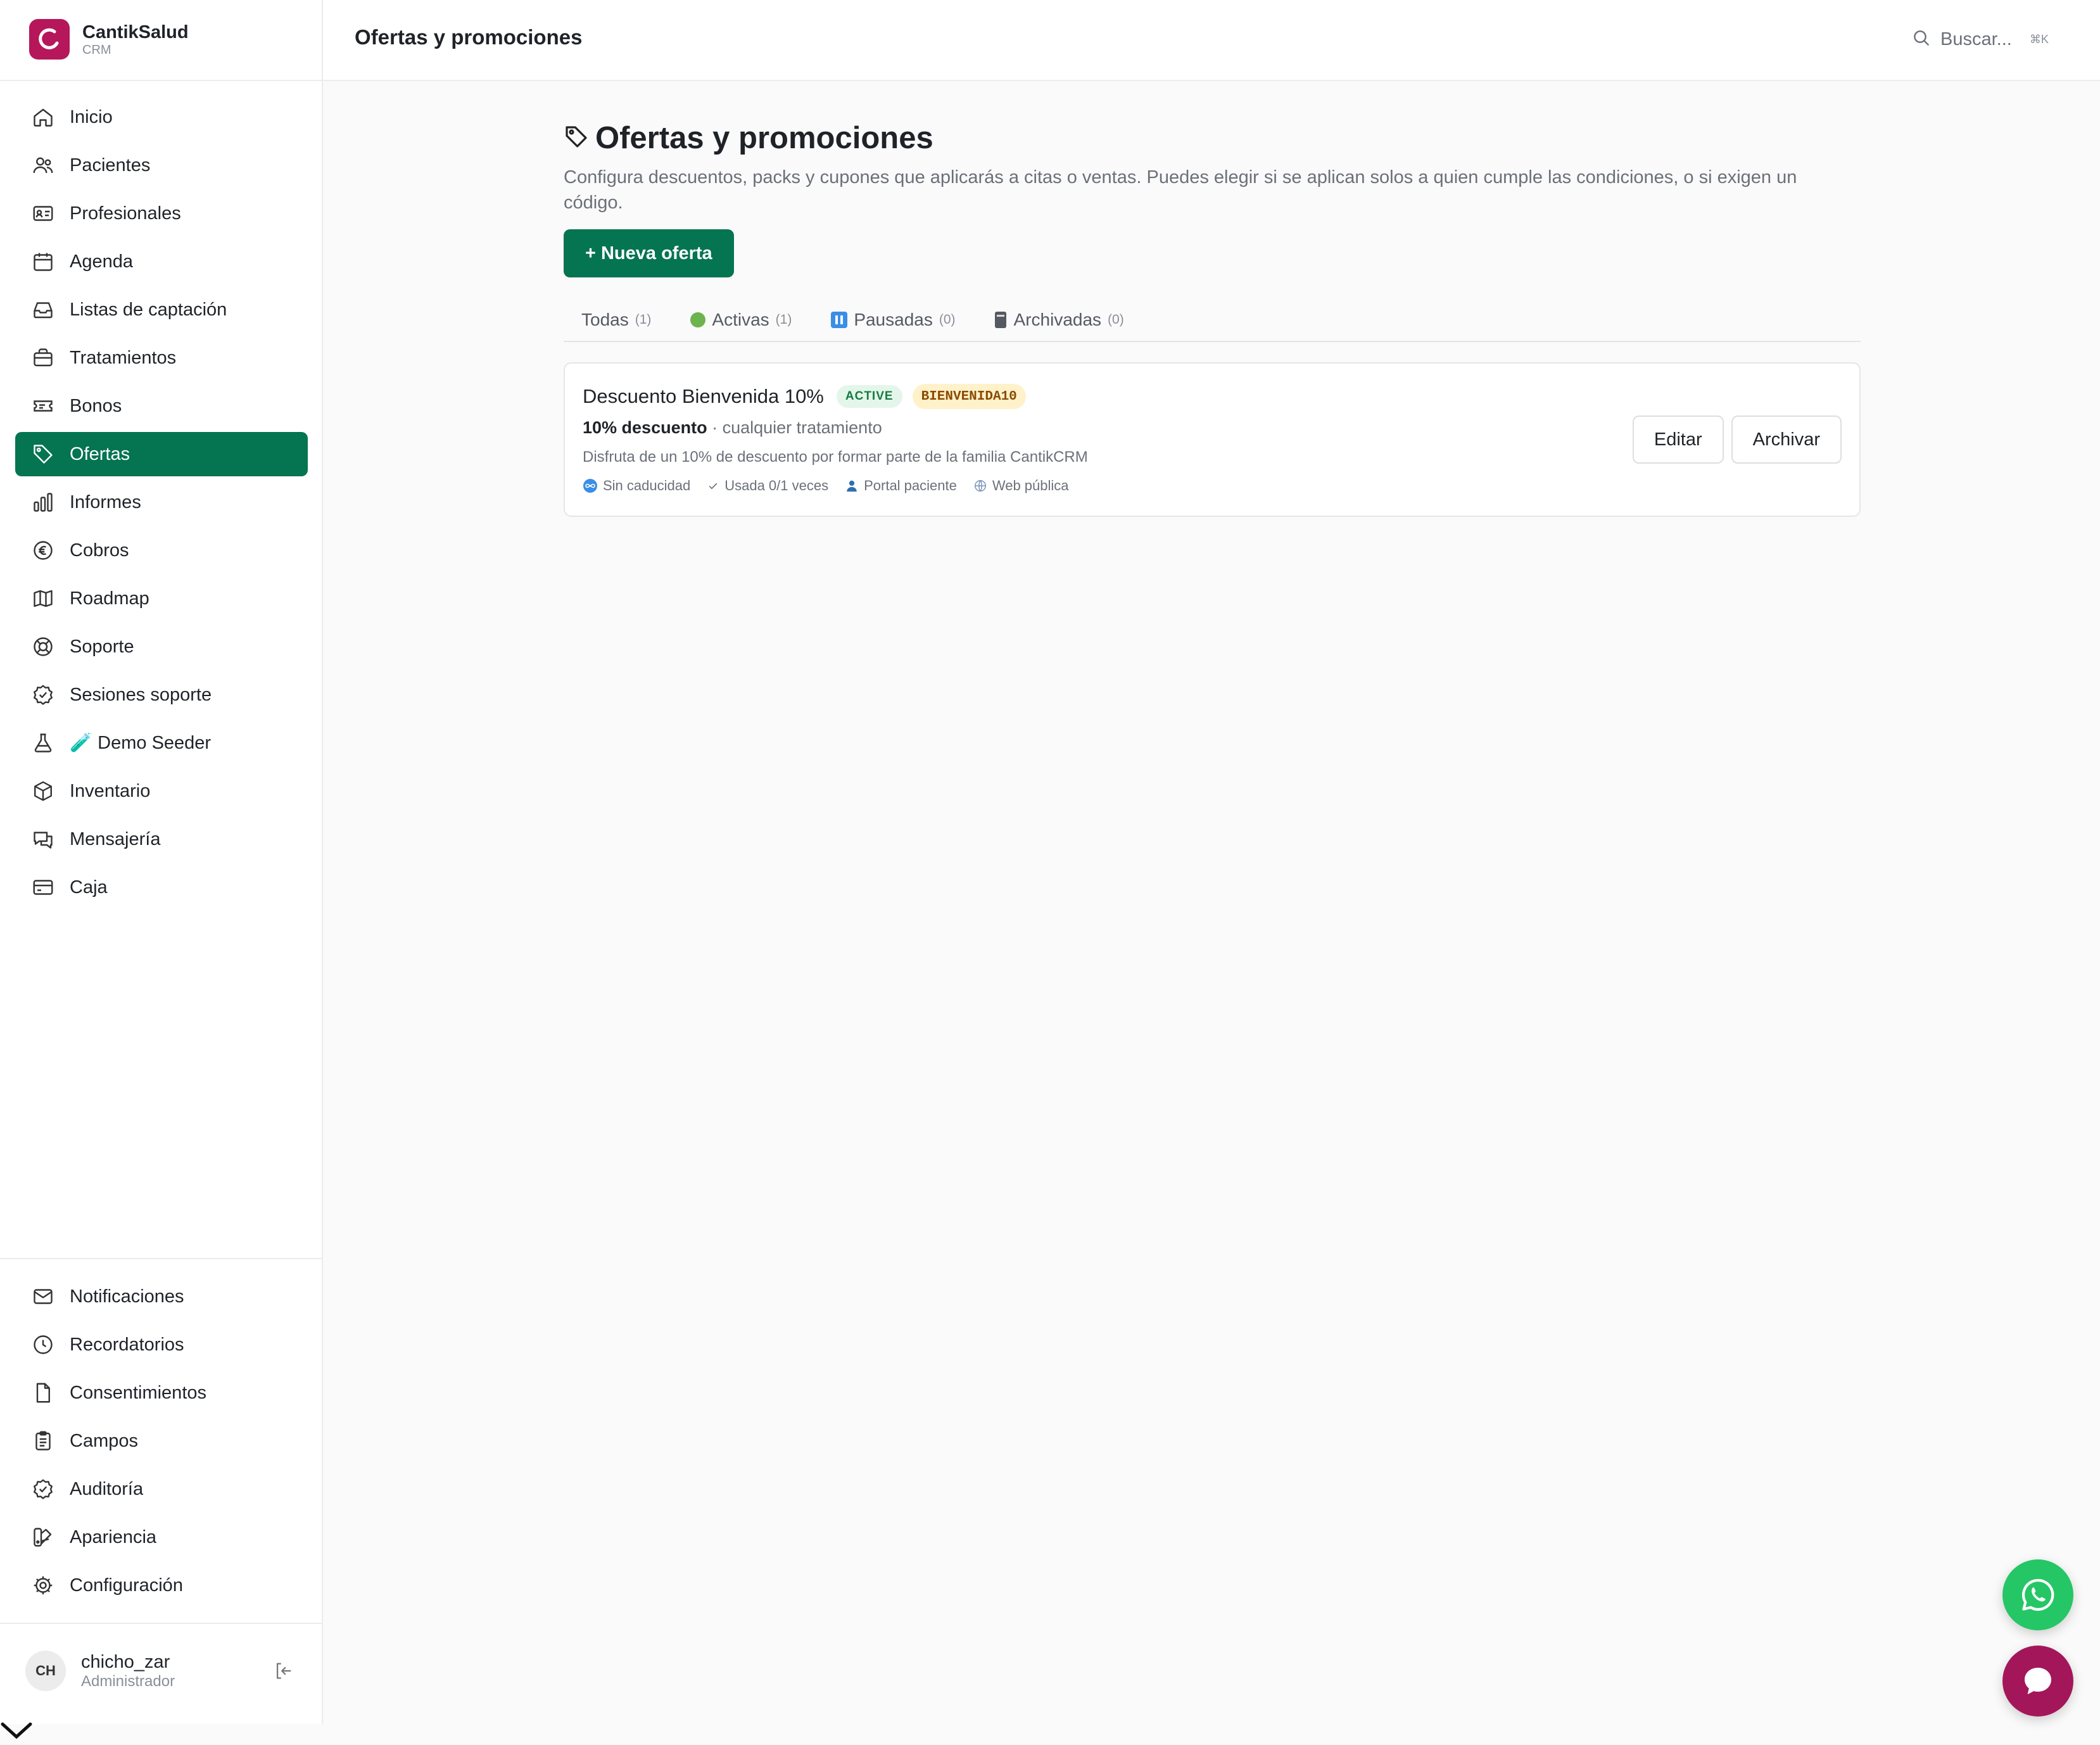 This screenshot has width=2100, height=1745. What do you see at coordinates (284, 1671) in the screenshot?
I see `logout-icon` at bounding box center [284, 1671].